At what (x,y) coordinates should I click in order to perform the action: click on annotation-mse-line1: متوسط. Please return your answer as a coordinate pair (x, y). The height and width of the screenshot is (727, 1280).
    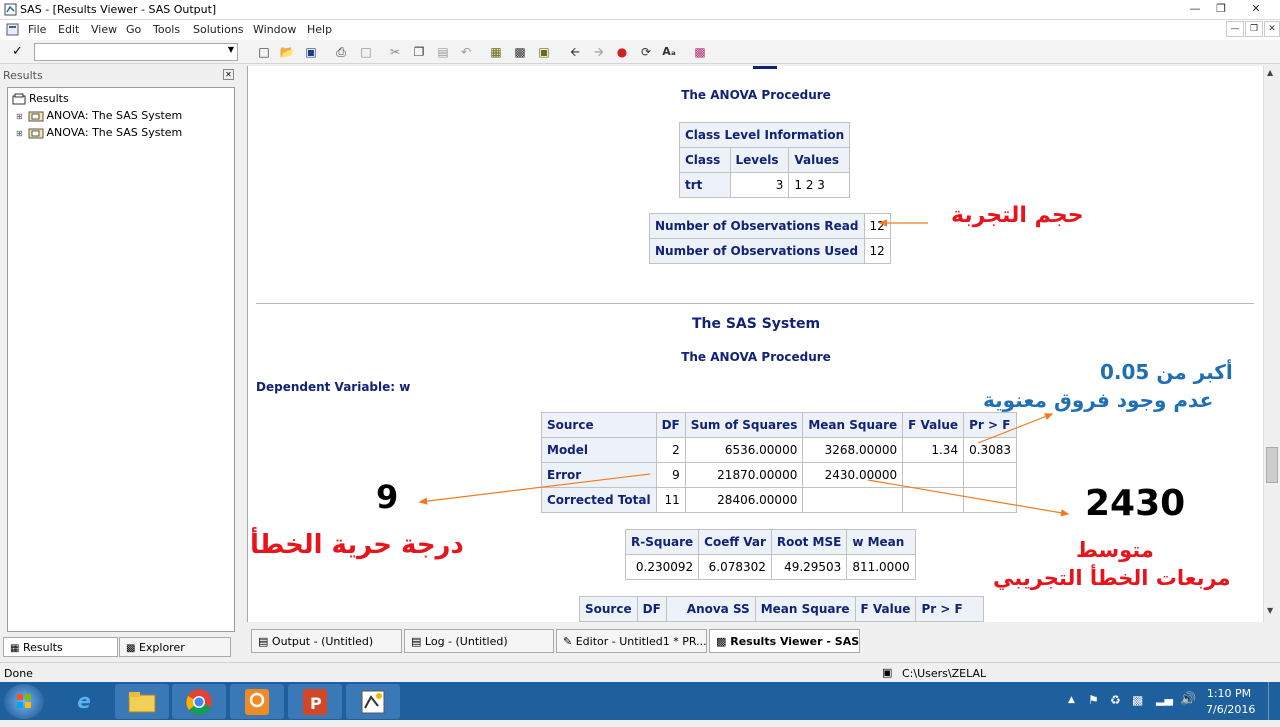
    Looking at the image, I should click on (1115, 550).